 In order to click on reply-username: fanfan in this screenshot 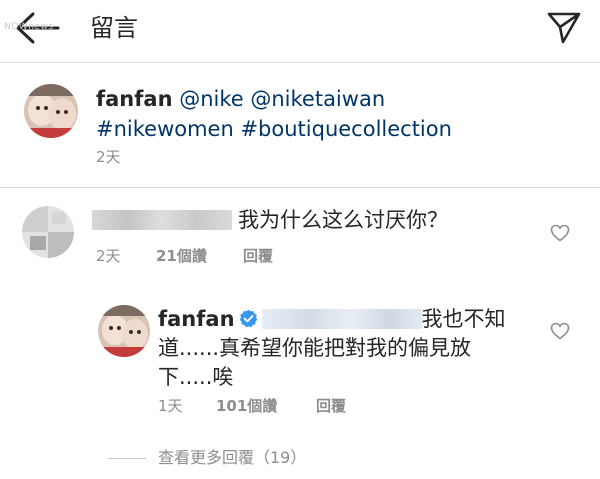, I will do `click(196, 319)`.